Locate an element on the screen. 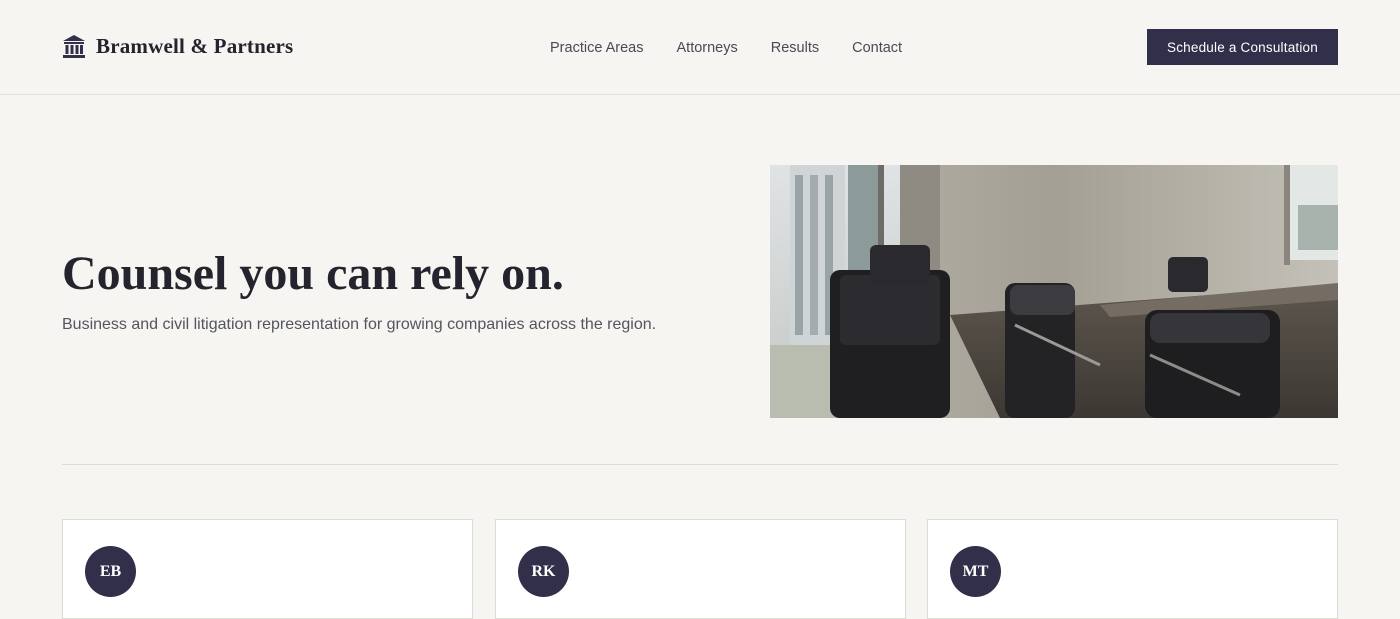 The image size is (1400, 619). avatar: MT is located at coordinates (975, 571).